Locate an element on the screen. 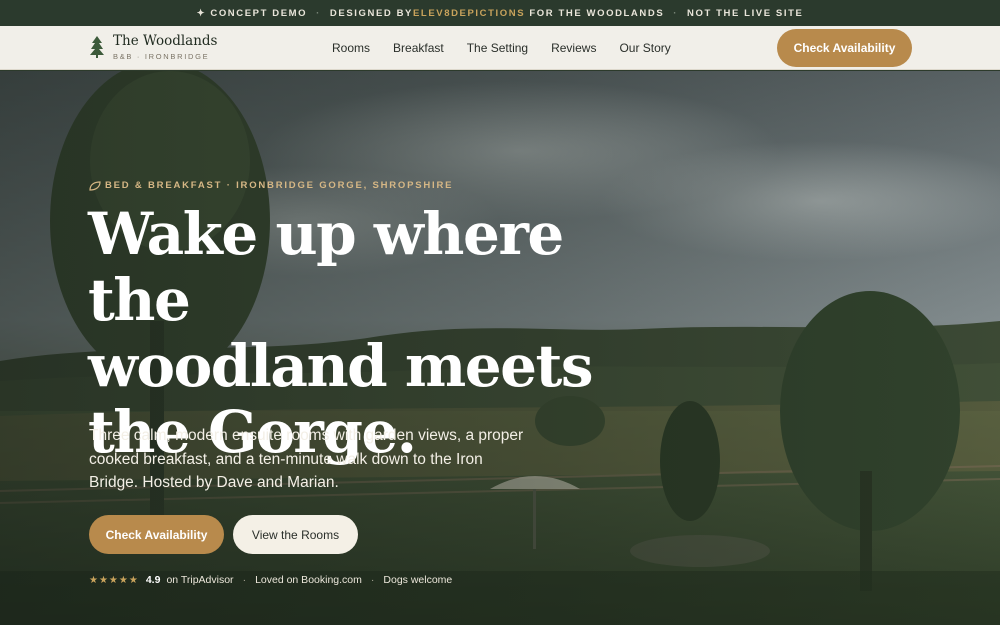 The height and width of the screenshot is (625, 1000). nav-link-reviews: Reviews is located at coordinates (573, 48).